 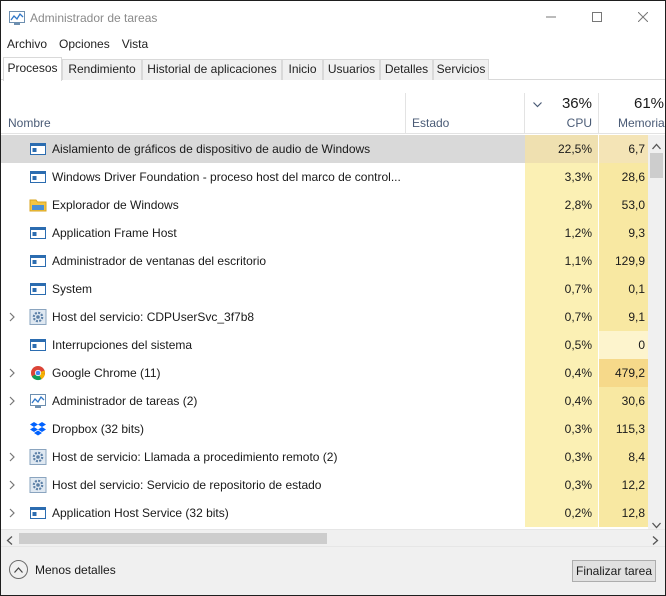 What do you see at coordinates (562, 261) in the screenshot?
I see `cpu-cell: 1,1%` at bounding box center [562, 261].